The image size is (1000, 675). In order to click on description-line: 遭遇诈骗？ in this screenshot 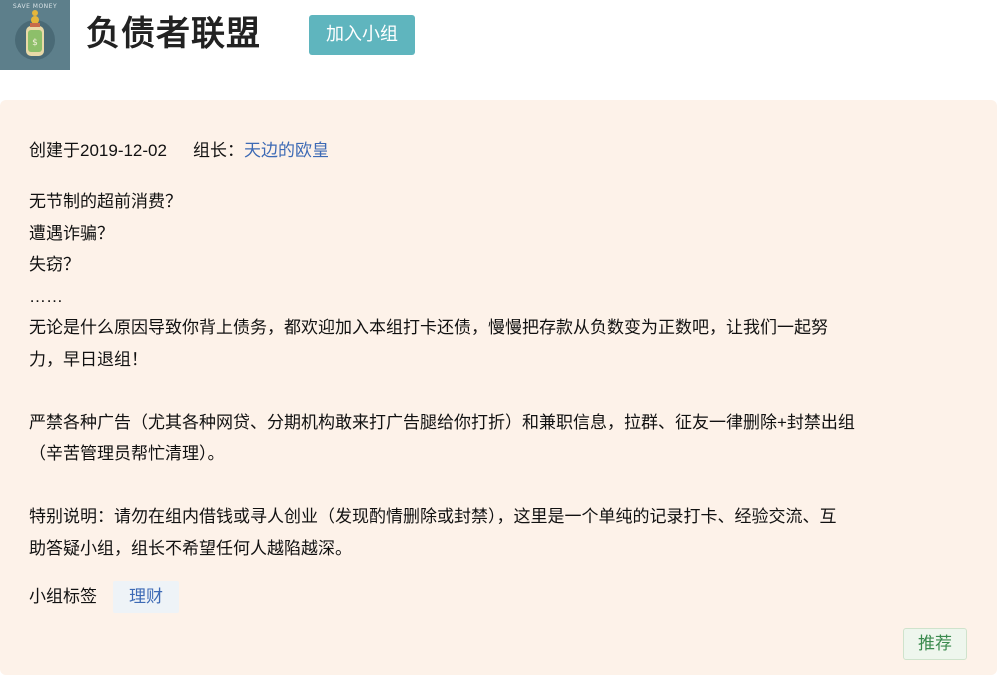, I will do `click(71, 233)`.